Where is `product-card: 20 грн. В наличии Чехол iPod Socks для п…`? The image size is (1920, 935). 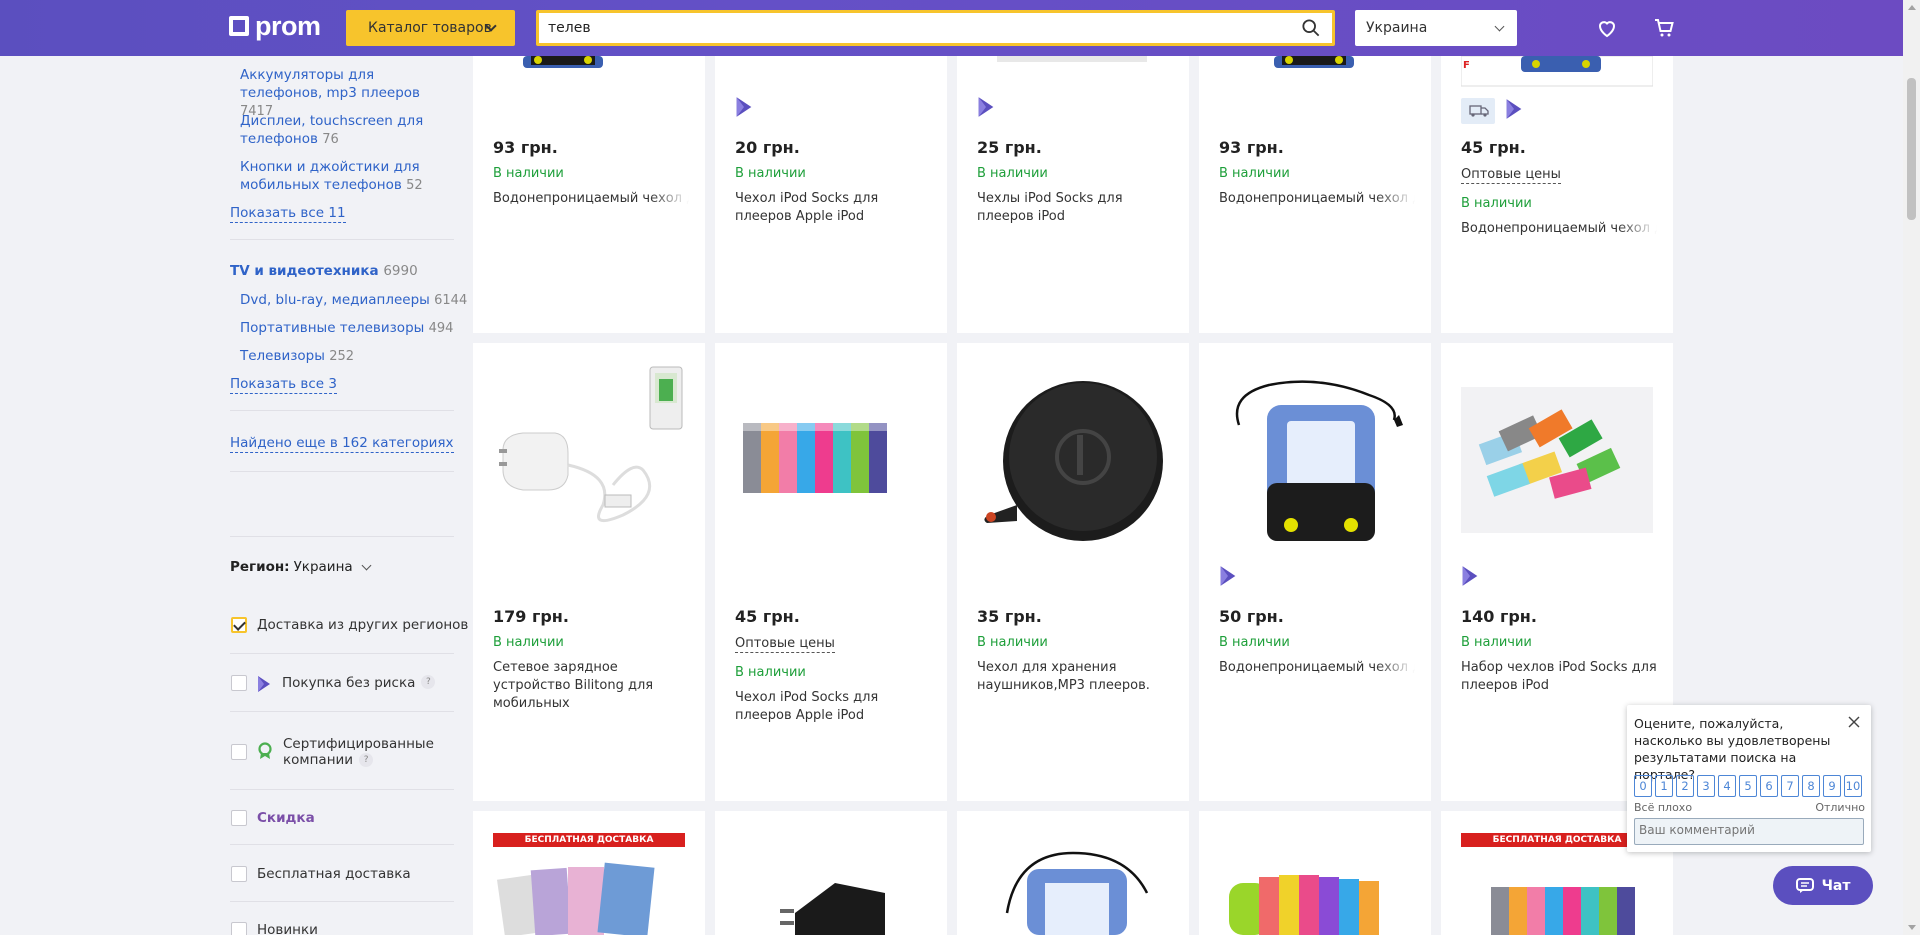 product-card: 20 грн. В наличии Чехол iPod Socks для п… is located at coordinates (831, 194).